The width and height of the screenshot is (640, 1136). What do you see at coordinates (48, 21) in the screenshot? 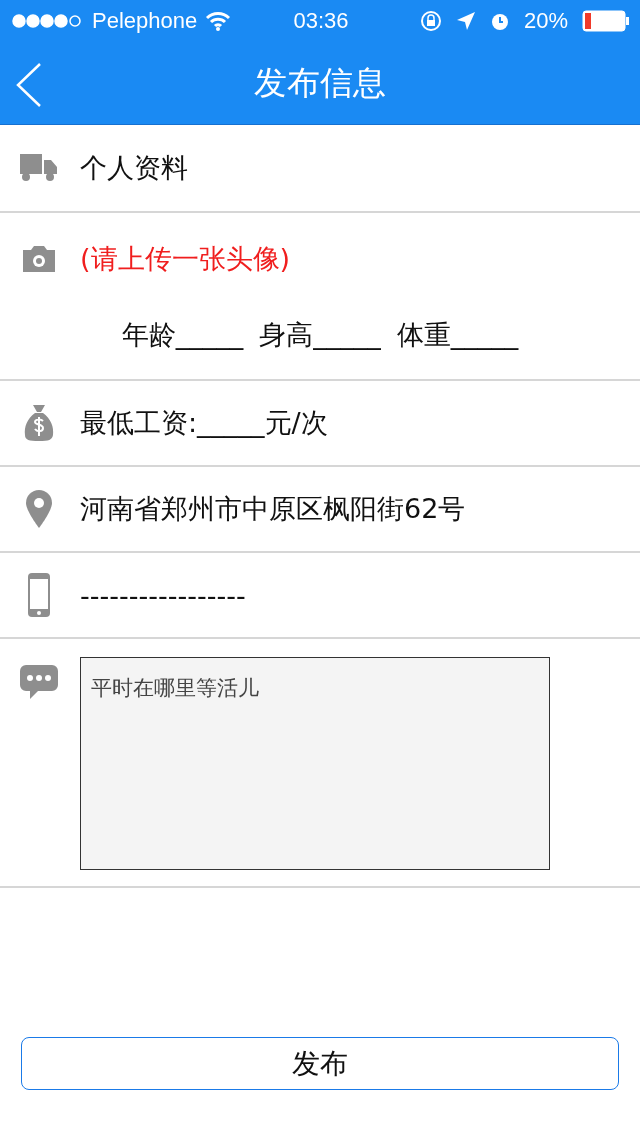
I see `signal-icon` at bounding box center [48, 21].